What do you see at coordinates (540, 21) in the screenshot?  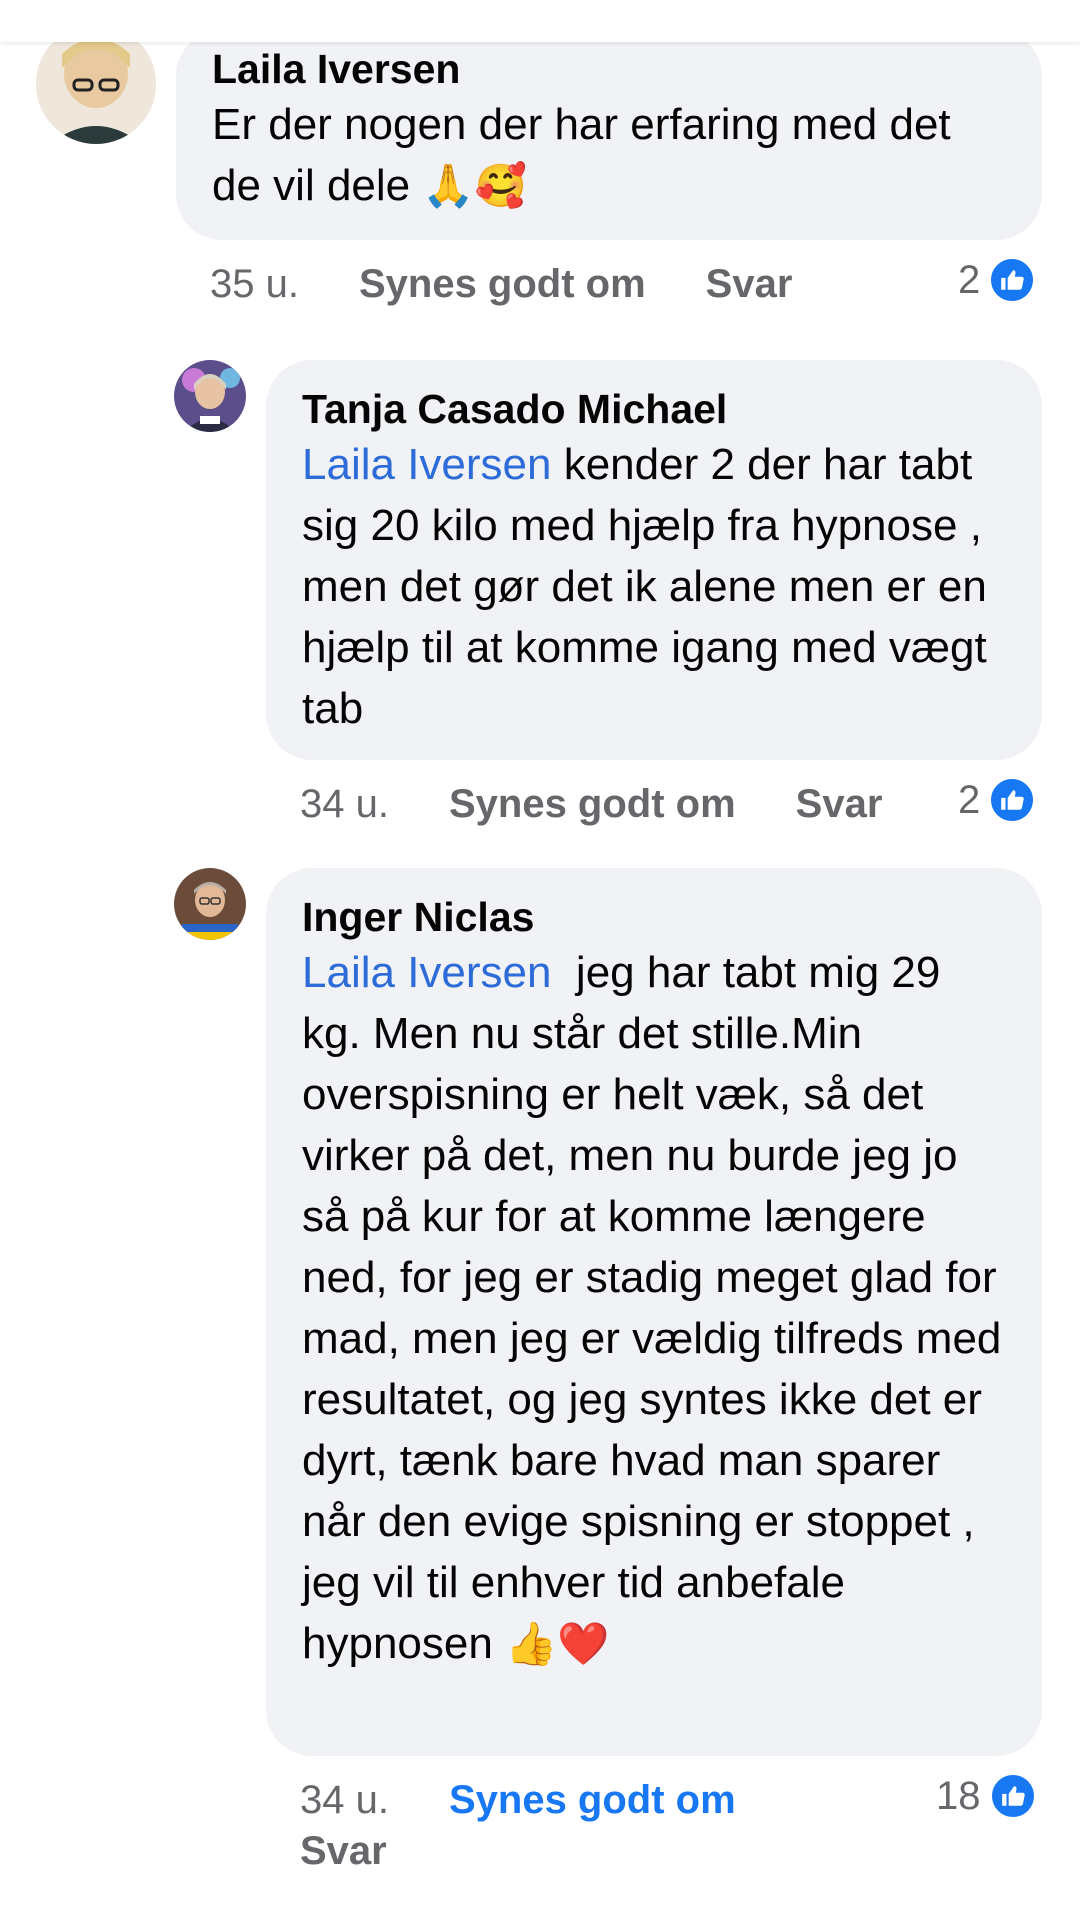 I see `top-bar` at bounding box center [540, 21].